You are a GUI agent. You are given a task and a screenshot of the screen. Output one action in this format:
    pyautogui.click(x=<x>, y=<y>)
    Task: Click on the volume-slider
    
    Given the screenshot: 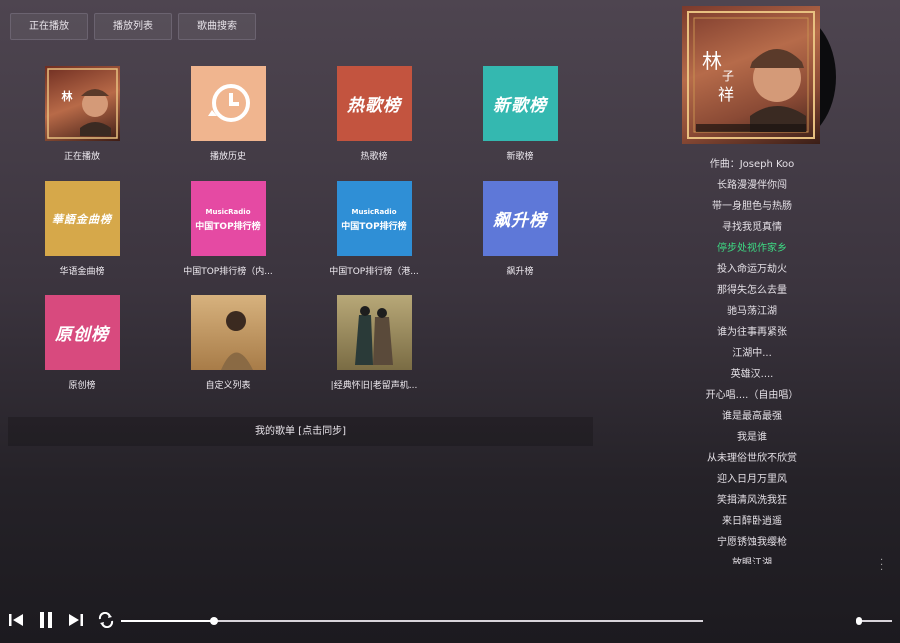 What is the action you would take?
    pyautogui.click(x=874, y=621)
    